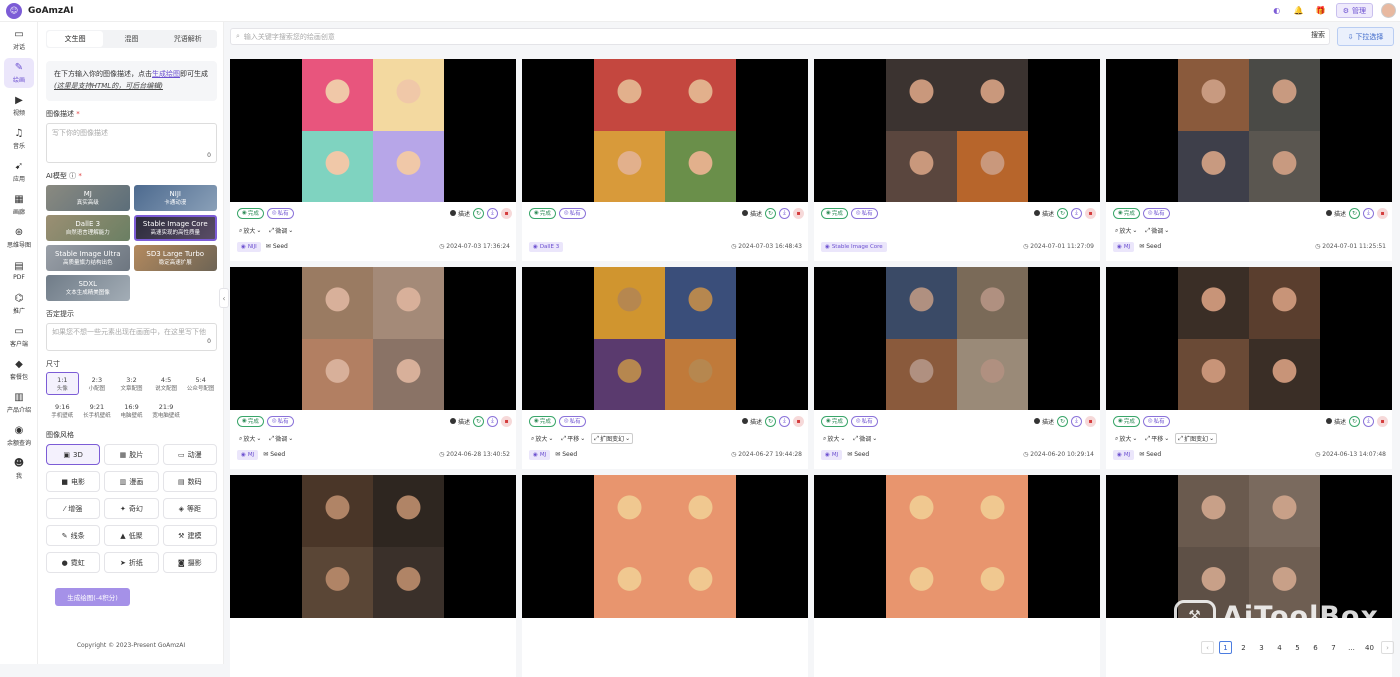  I want to click on size-option-2: 3:2 文章配图, so click(131, 383).